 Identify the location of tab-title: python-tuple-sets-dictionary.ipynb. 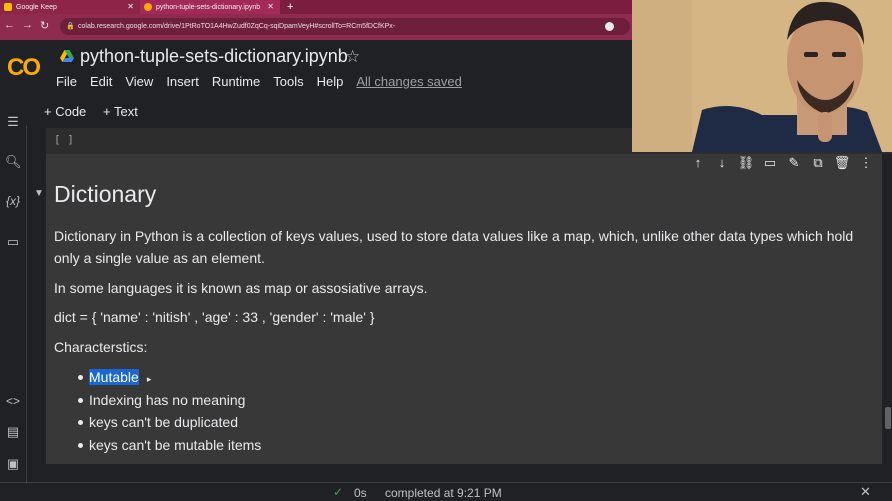
(208, 7).